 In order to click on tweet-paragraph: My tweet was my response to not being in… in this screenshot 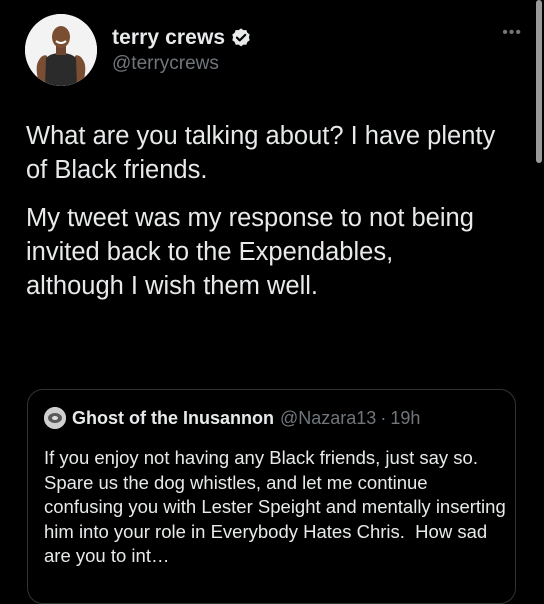, I will do `click(250, 252)`.